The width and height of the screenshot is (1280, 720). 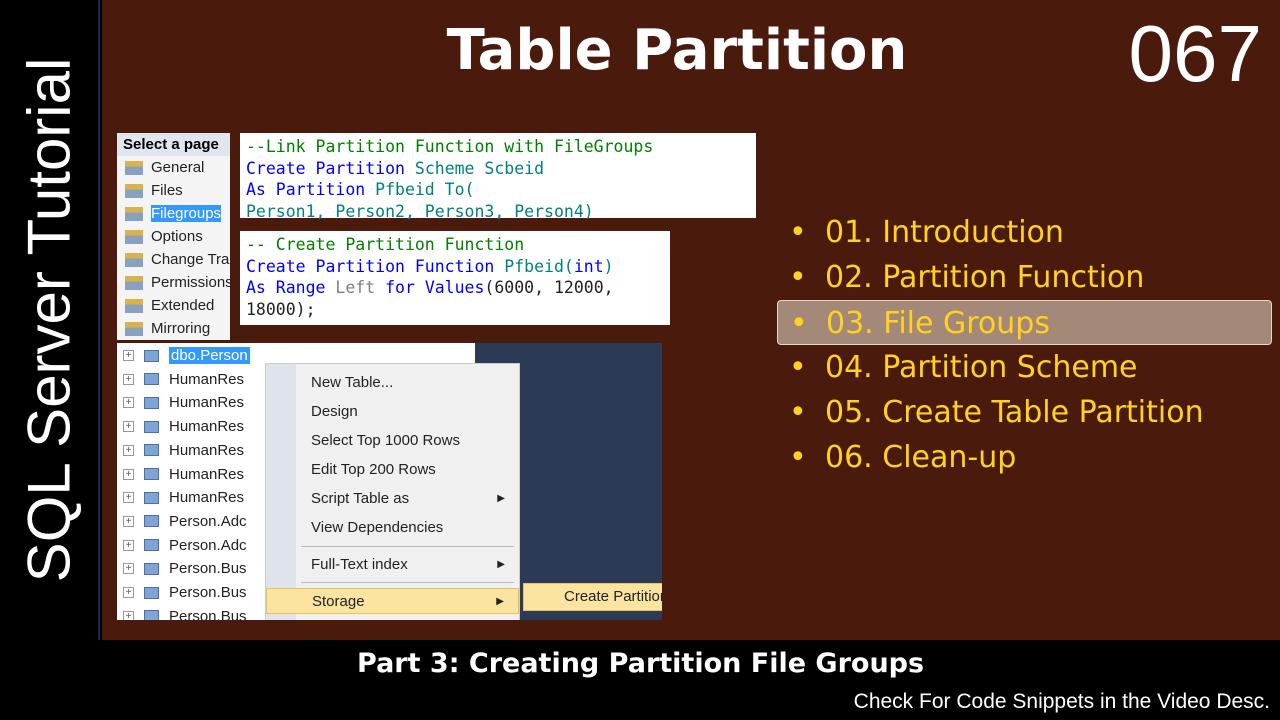 What do you see at coordinates (209, 355) in the screenshot?
I see `tree-node-label: dbo.Person` at bounding box center [209, 355].